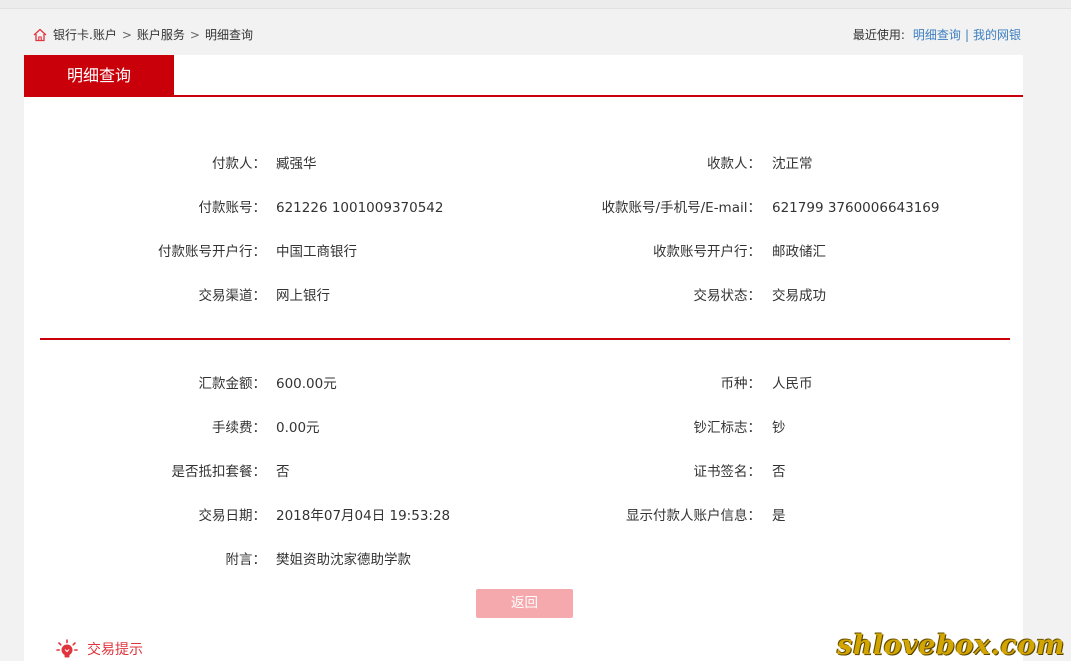 The width and height of the screenshot is (1071, 661). What do you see at coordinates (727, 428) in the screenshot?
I see `cash-flag-label: 钞汇标志：` at bounding box center [727, 428].